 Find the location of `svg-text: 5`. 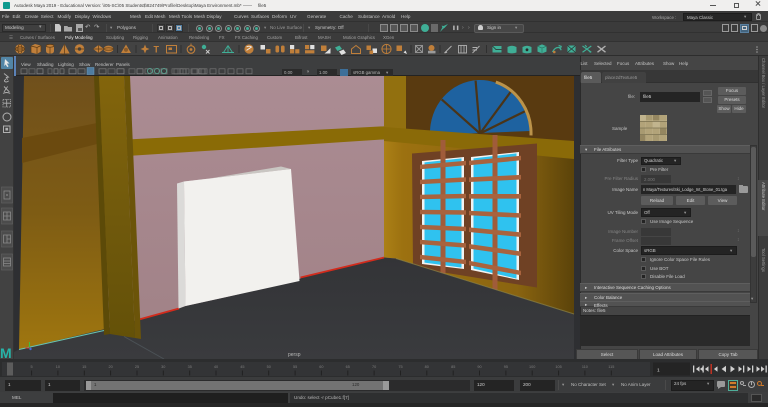

svg-text: 5 is located at coordinates (32, 367).